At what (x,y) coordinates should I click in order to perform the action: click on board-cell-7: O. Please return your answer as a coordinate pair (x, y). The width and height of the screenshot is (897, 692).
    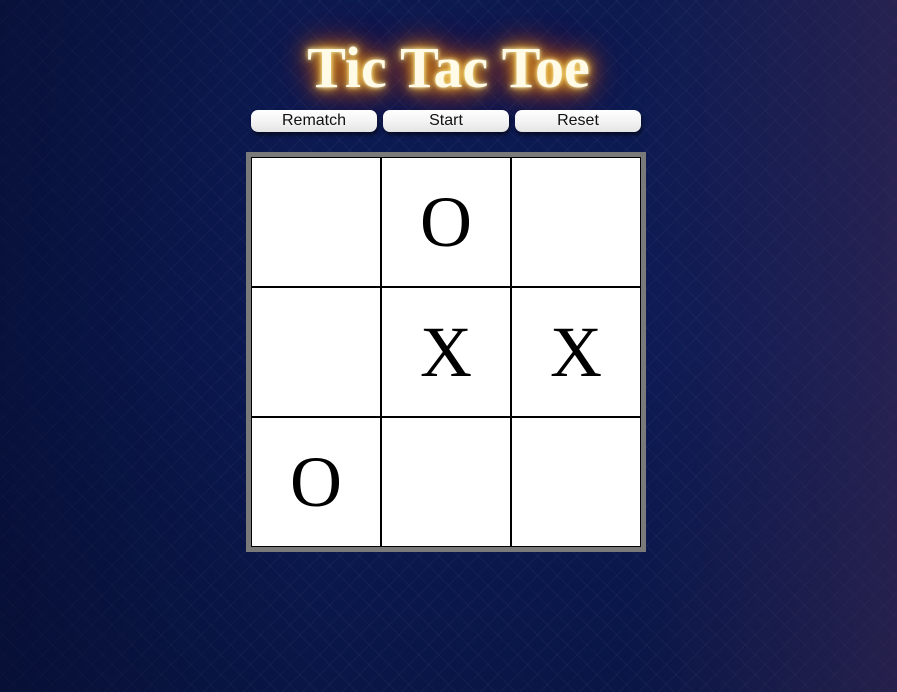
    Looking at the image, I should click on (316, 482).